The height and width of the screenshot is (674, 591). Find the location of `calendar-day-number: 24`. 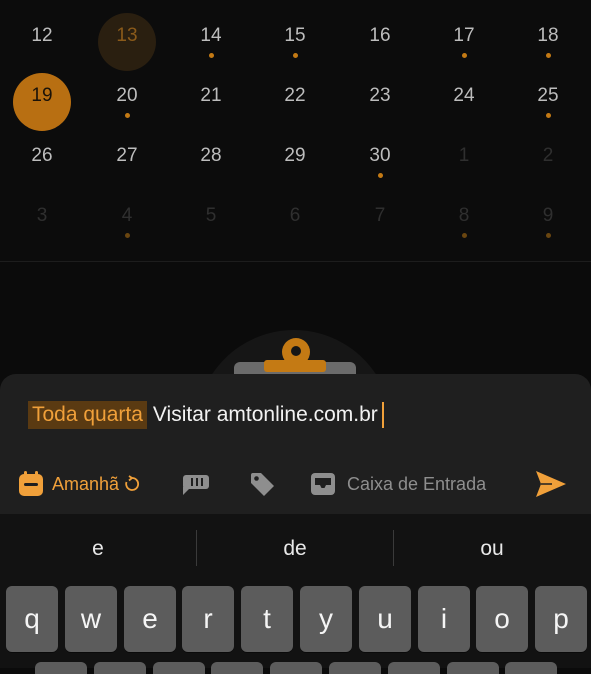

calendar-day-number: 24 is located at coordinates (464, 95).